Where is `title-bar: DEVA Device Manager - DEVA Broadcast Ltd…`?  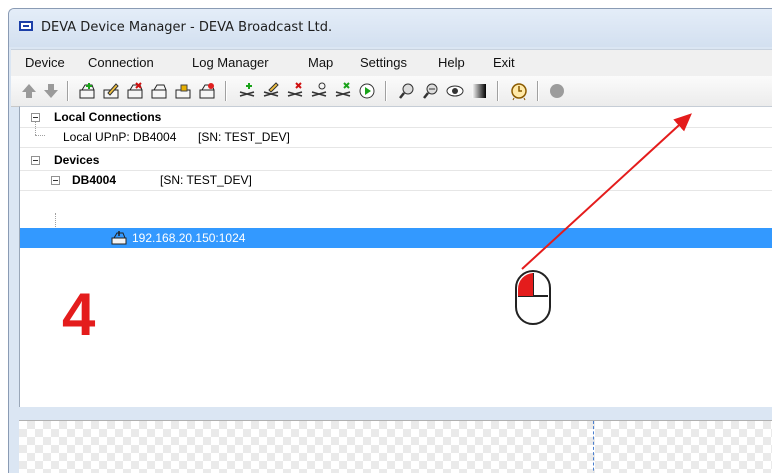 title-bar: DEVA Device Manager - DEVA Broadcast Ltd… is located at coordinates (390, 28).